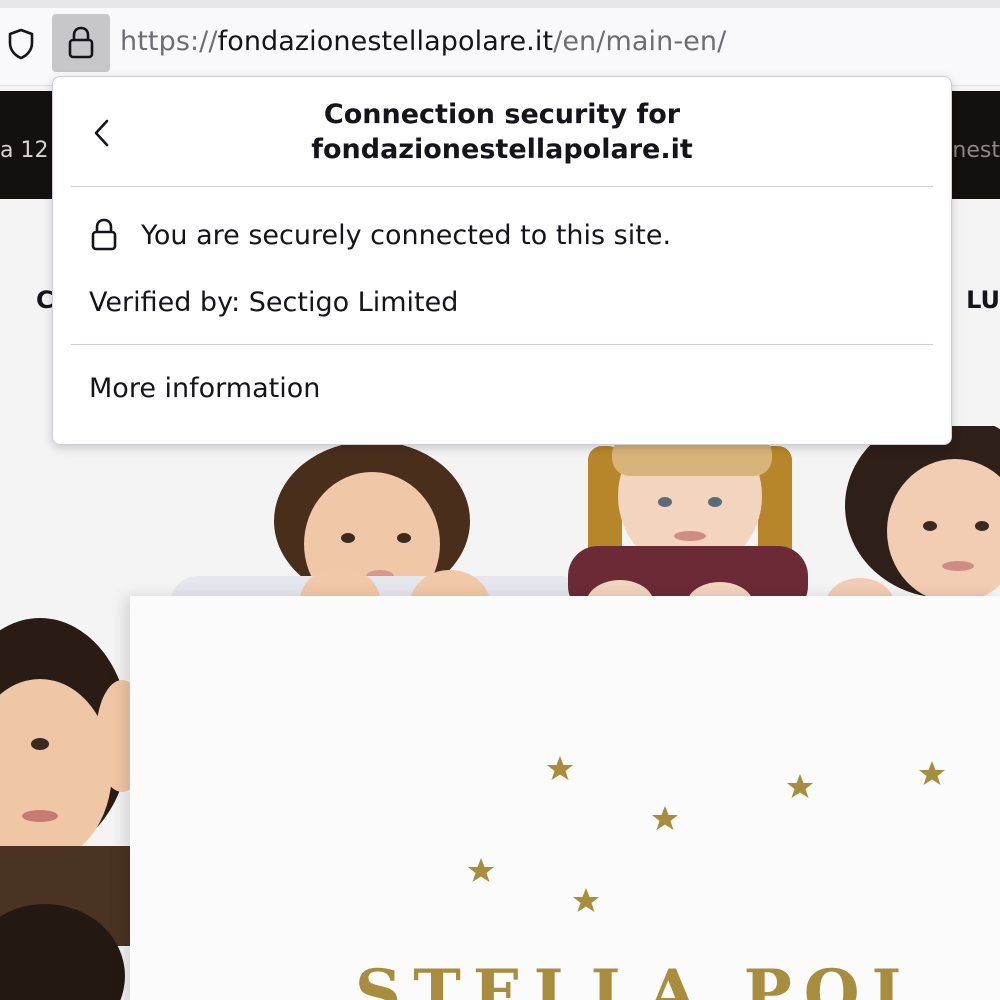 The width and height of the screenshot is (1000, 1000). Describe the element at coordinates (976, 150) in the screenshot. I see `top-bar-text-right: nest` at that location.